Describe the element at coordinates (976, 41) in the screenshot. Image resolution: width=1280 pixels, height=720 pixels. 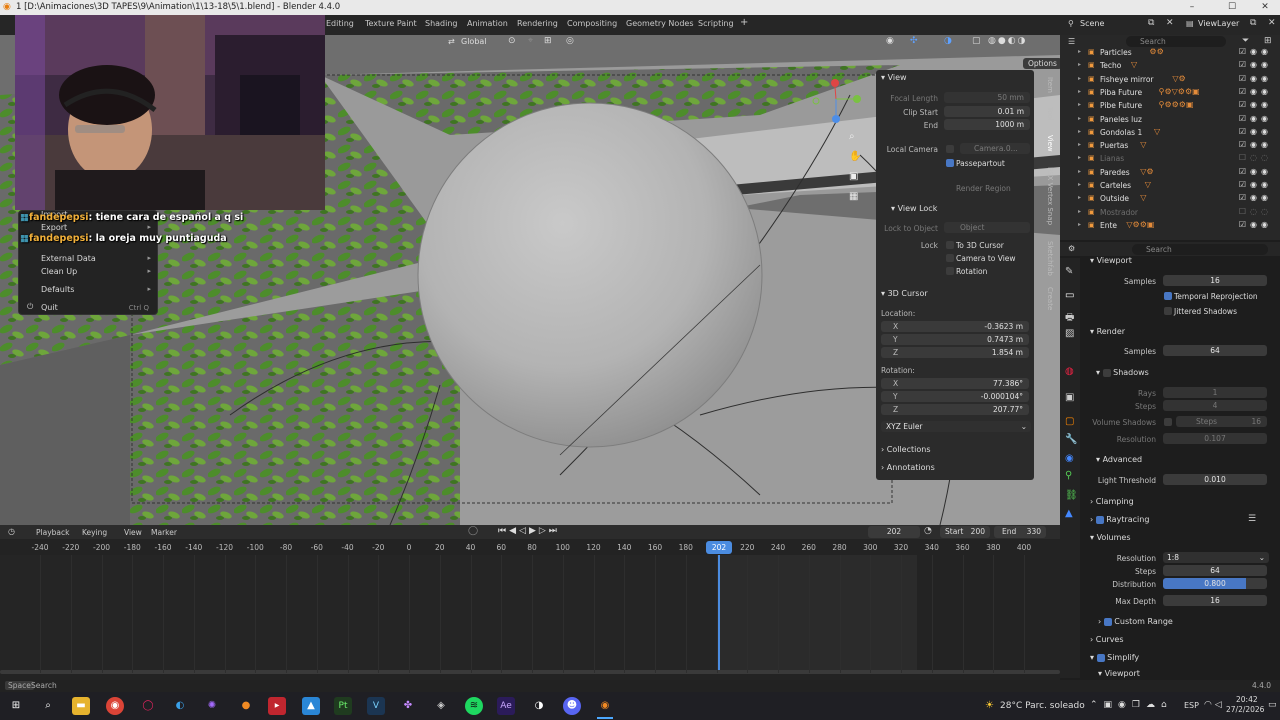
I see `xray-icon: ▢` at that location.